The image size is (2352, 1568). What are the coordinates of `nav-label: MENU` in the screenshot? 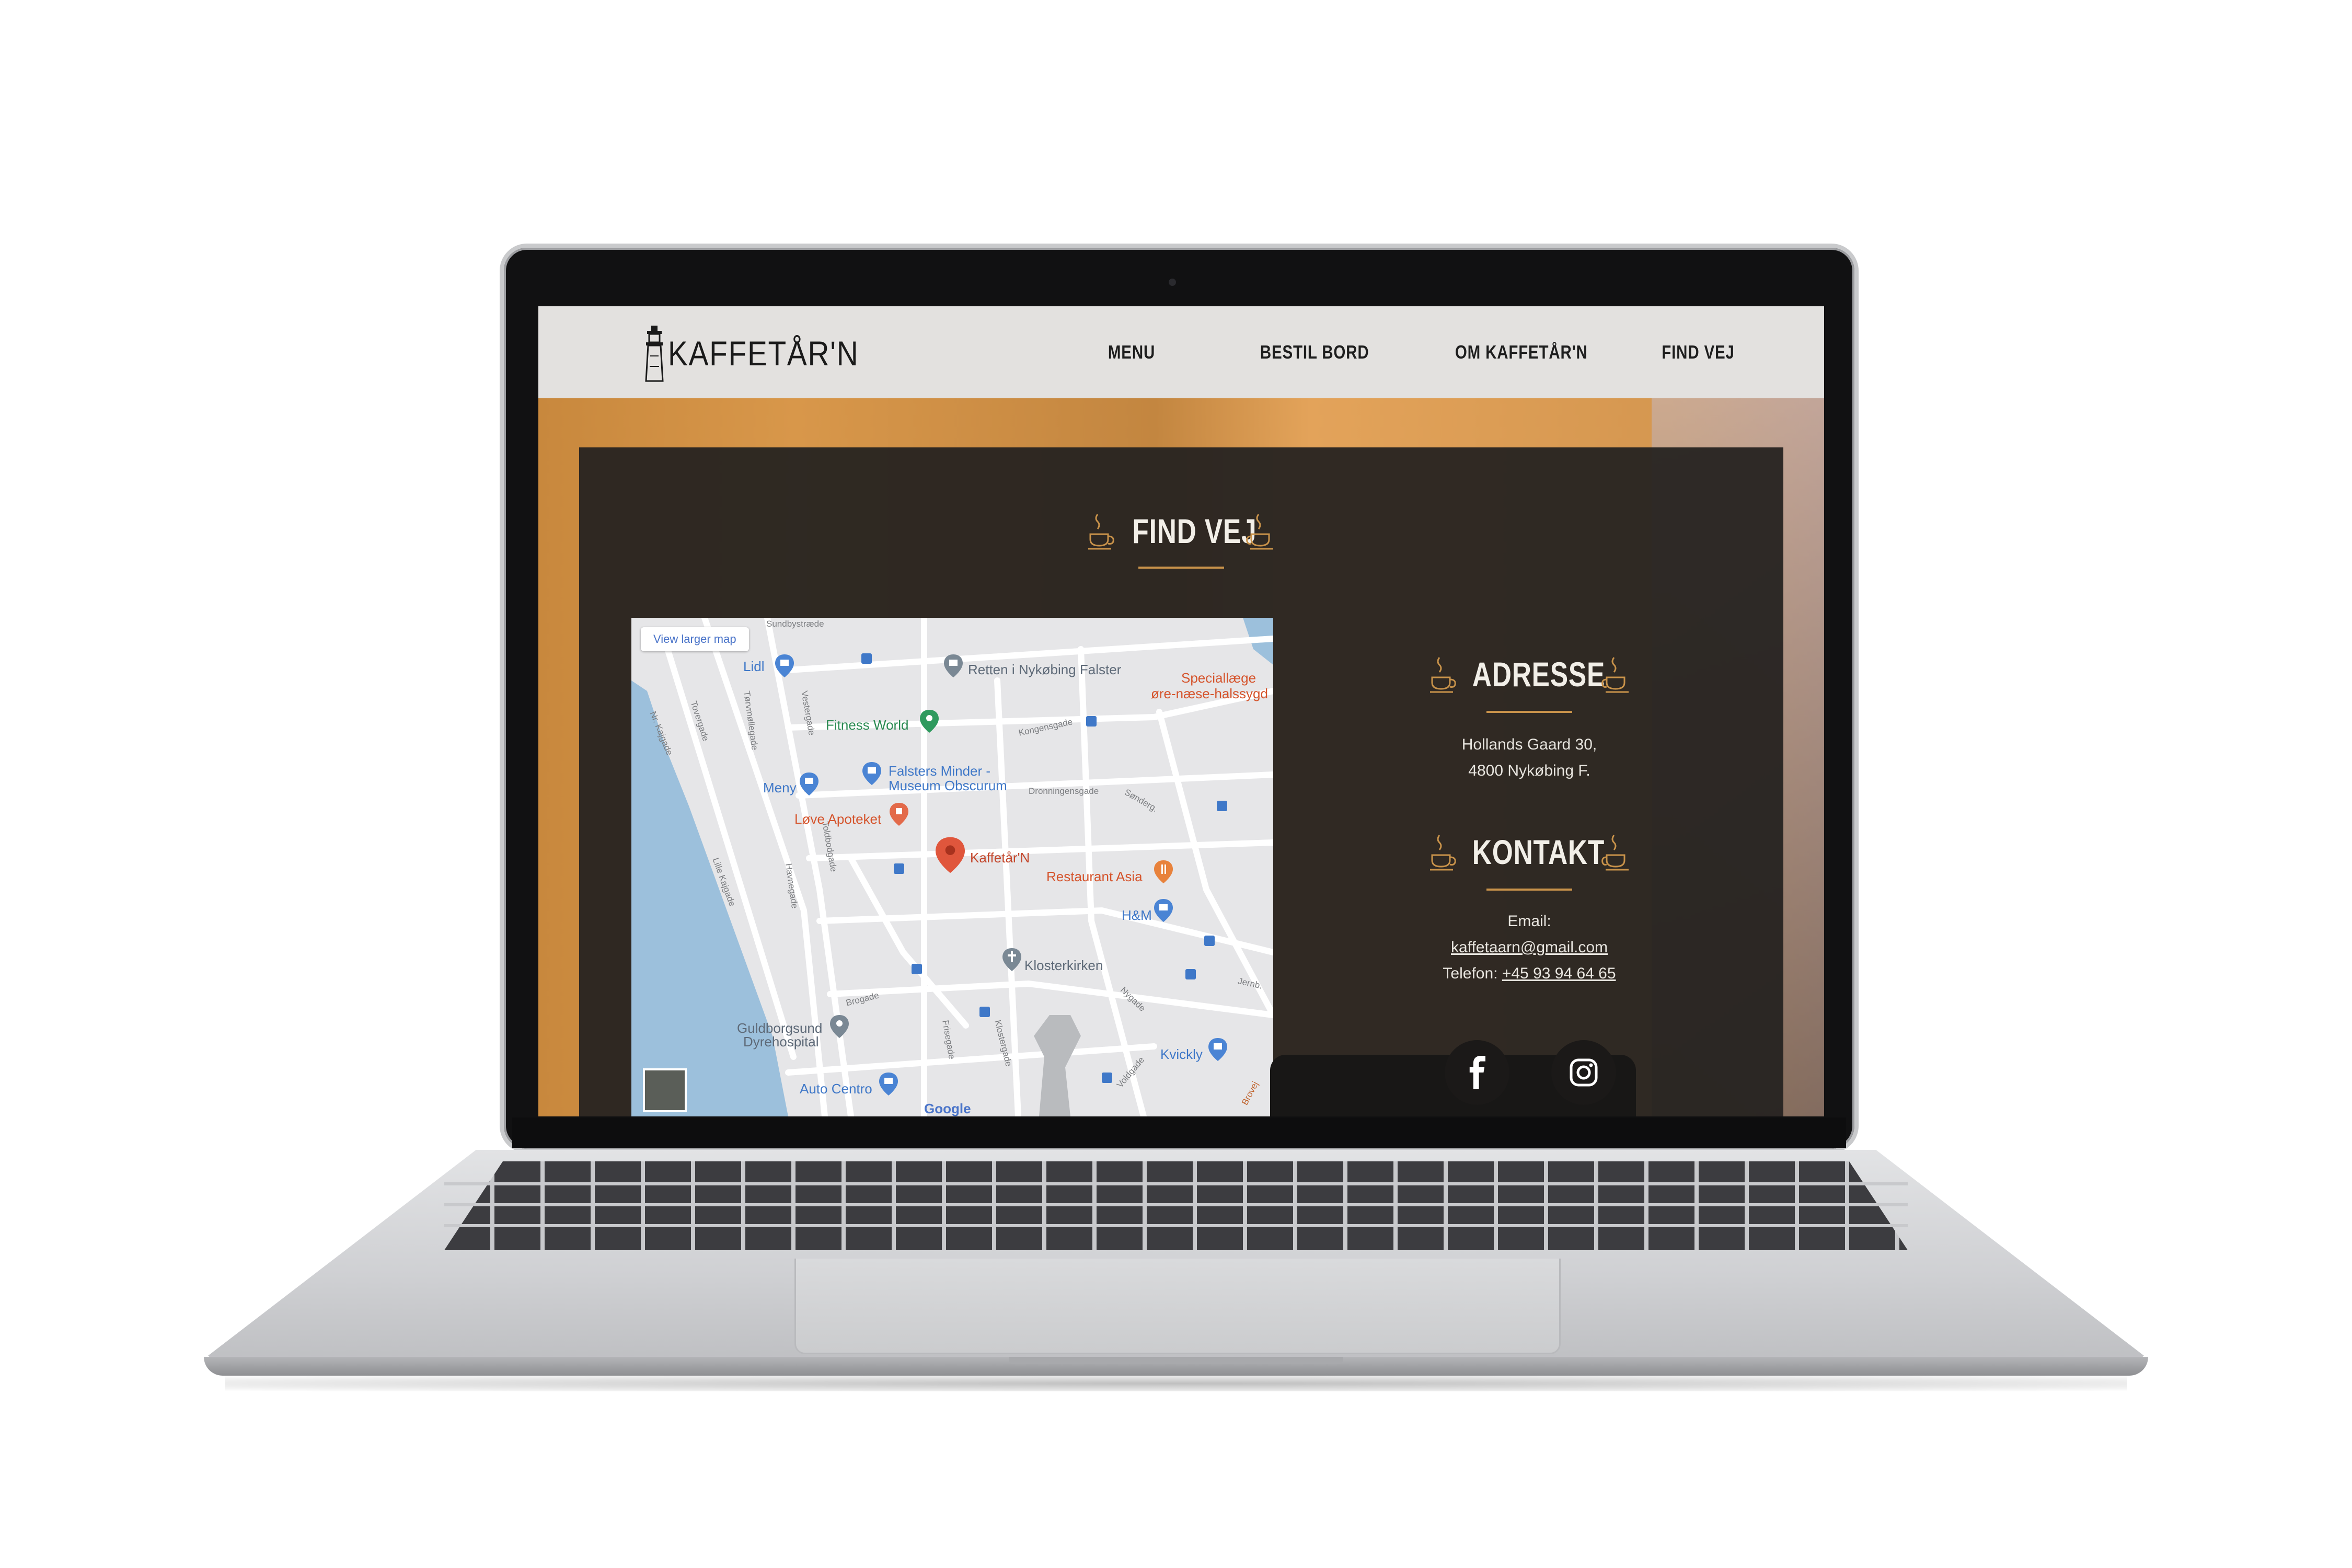 It's located at (1132, 352).